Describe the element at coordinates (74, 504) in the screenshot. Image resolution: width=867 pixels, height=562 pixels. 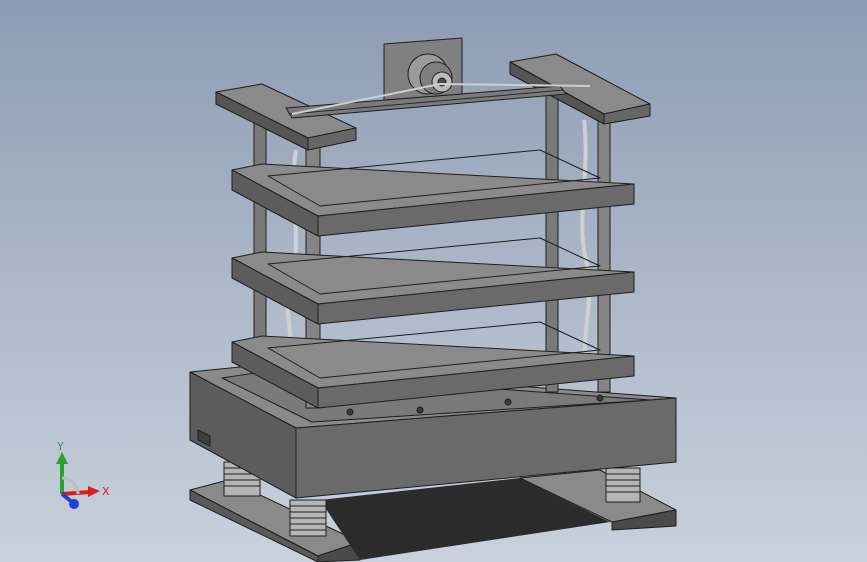
I see `z-axis-head` at that location.